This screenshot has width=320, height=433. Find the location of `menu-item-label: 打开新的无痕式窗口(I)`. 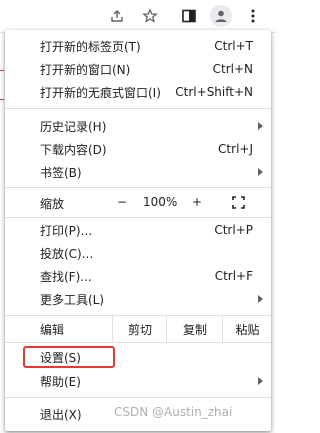

menu-item-label: 打开新的无痕式窗口(I) is located at coordinates (100, 92).